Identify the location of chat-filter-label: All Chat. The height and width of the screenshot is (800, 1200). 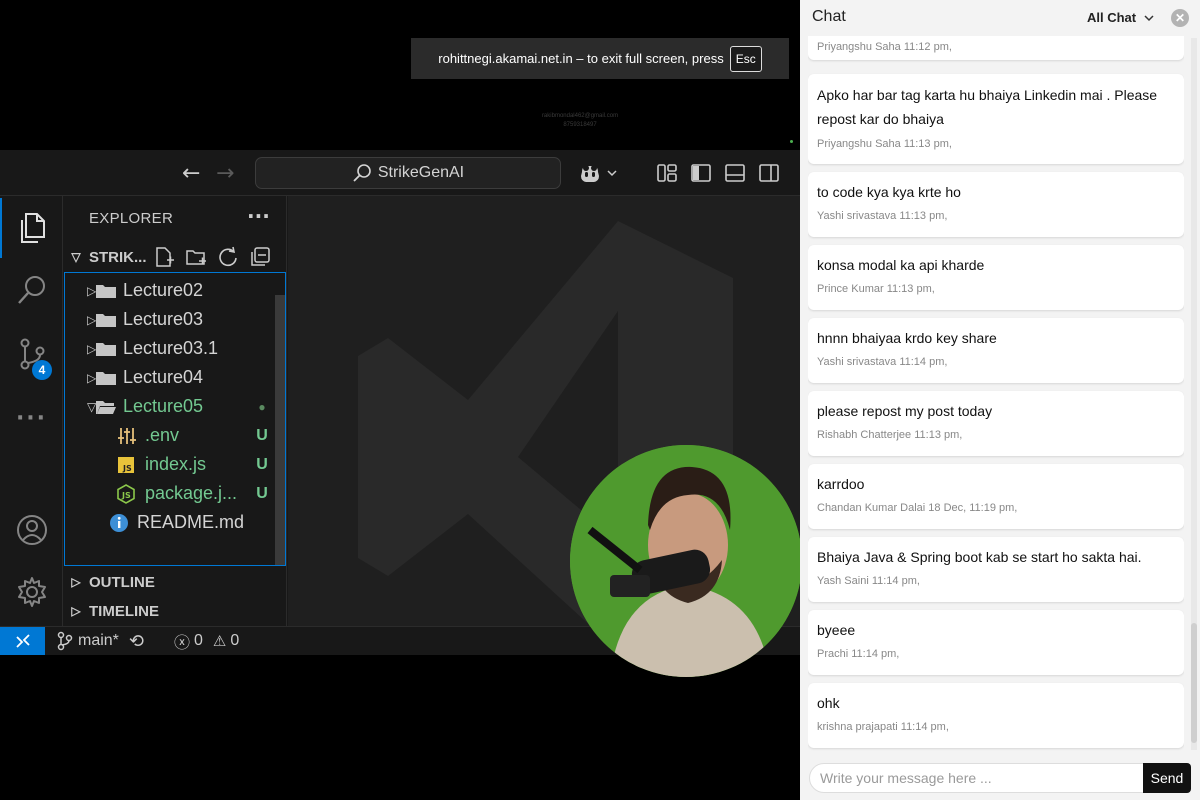
(1112, 17).